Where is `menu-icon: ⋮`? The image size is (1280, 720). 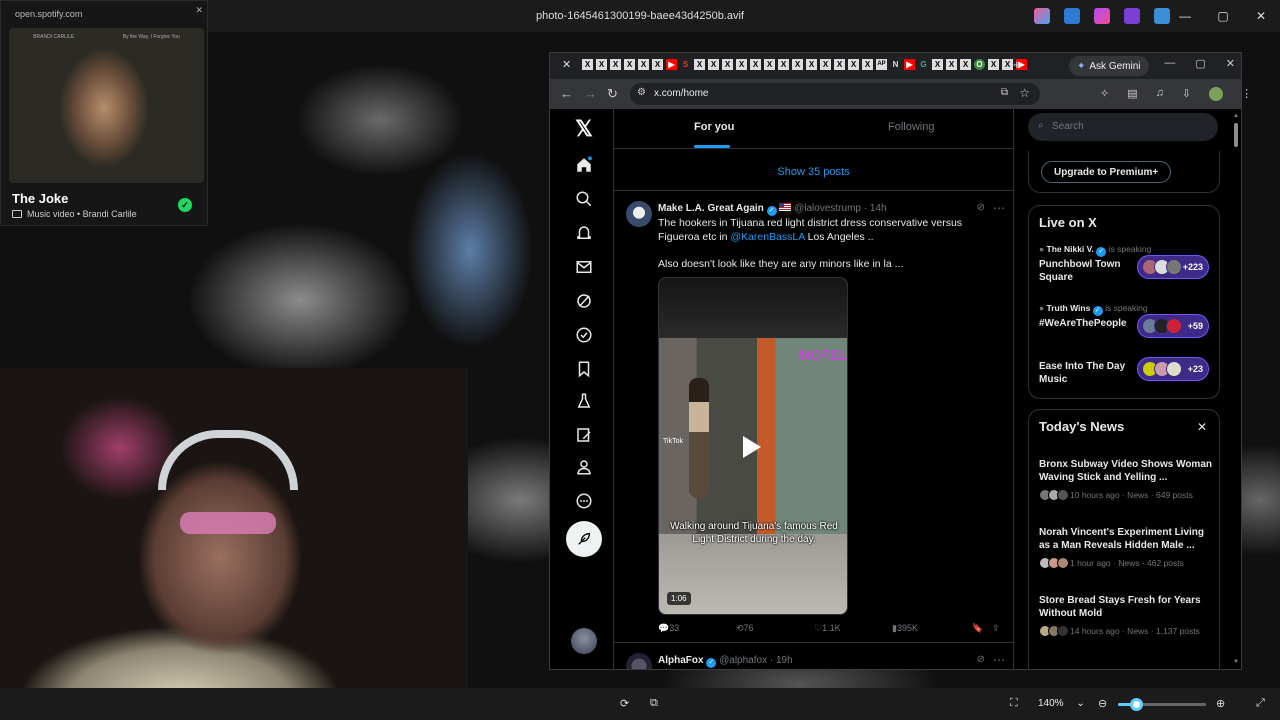
menu-icon: ⋮ is located at coordinates (1246, 94).